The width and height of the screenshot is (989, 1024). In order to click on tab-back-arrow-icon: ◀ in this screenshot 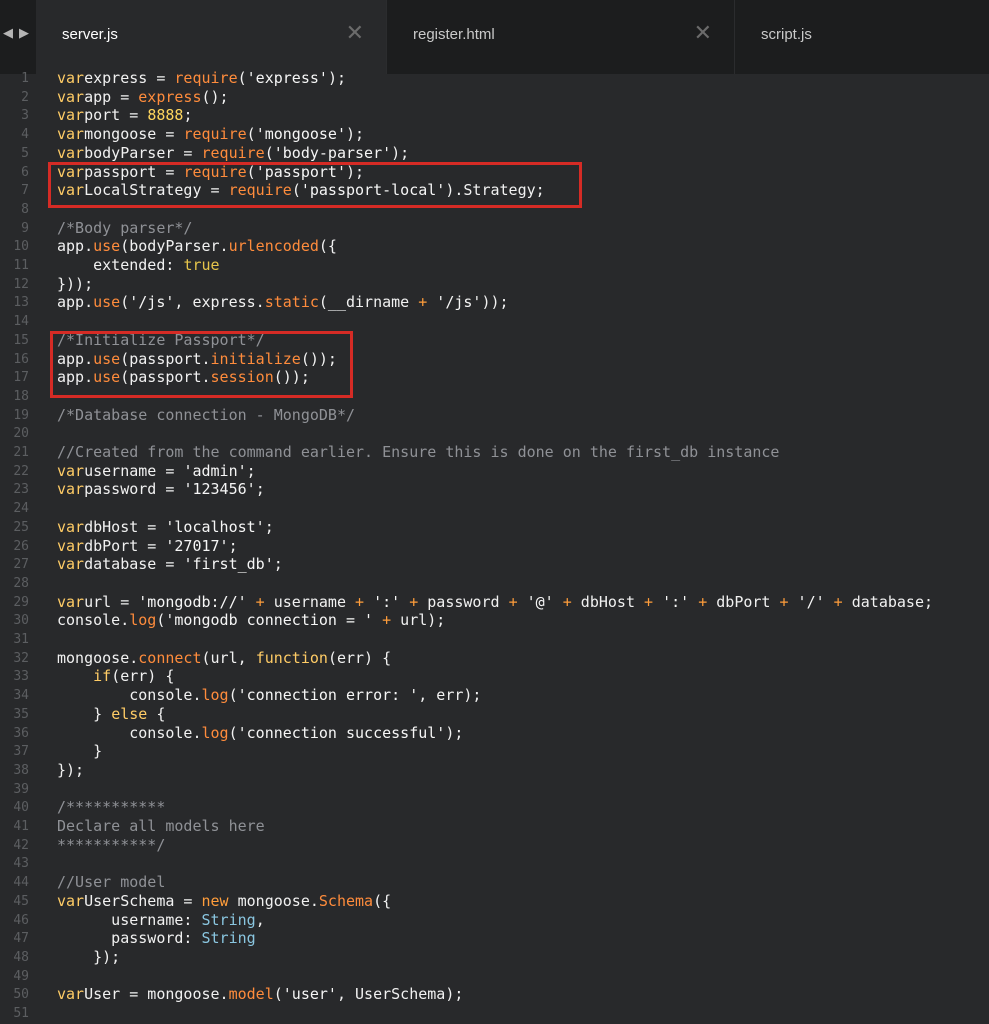, I will do `click(8, 33)`.